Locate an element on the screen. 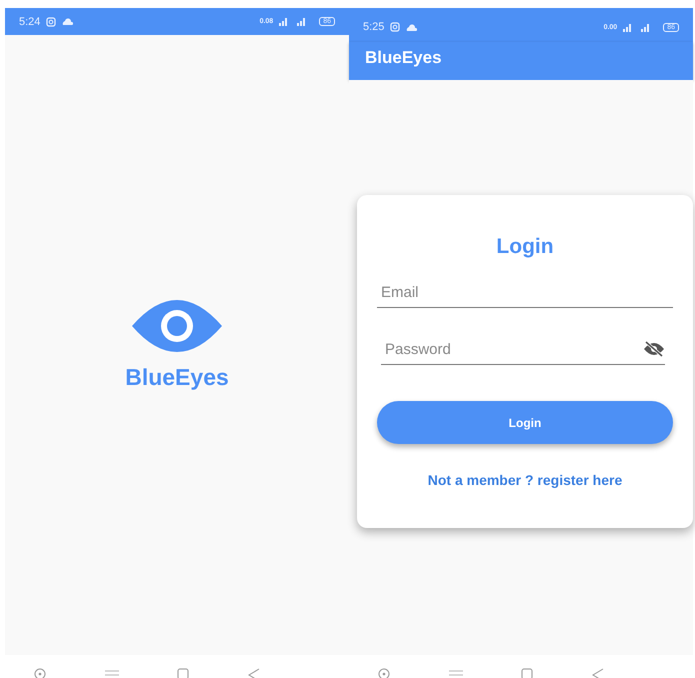 The image size is (695, 678). status-time: 5:25 is located at coordinates (373, 27).